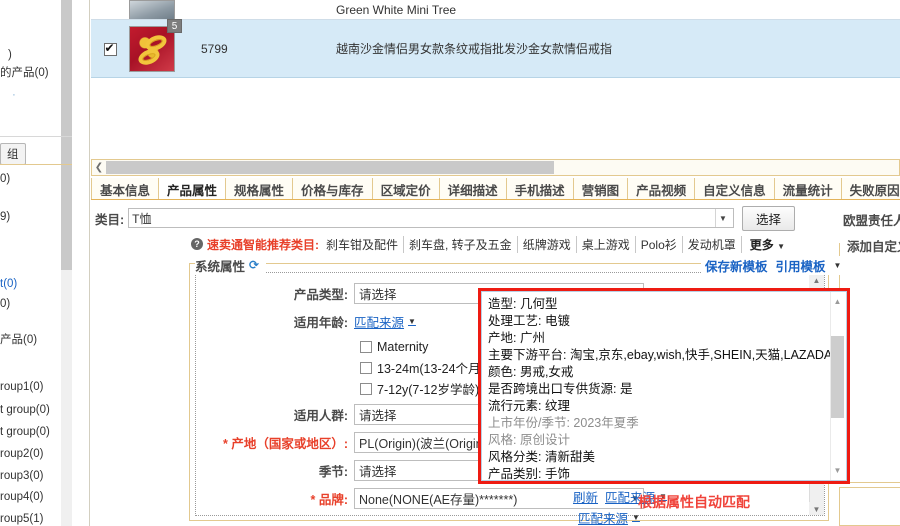 The image size is (900, 526). I want to click on preview-scrollbar-thumb, so click(837, 377).